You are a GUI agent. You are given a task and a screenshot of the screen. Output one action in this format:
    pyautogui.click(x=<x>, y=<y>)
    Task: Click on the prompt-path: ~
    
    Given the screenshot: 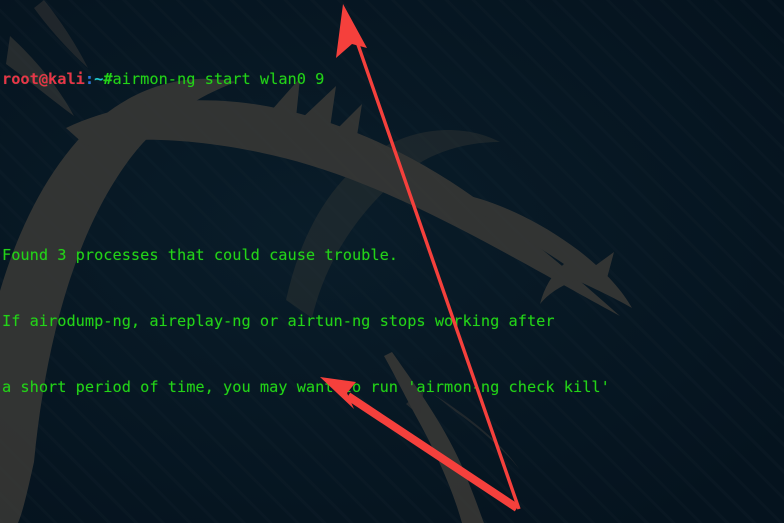 What is the action you would take?
    pyautogui.click(x=99, y=79)
    